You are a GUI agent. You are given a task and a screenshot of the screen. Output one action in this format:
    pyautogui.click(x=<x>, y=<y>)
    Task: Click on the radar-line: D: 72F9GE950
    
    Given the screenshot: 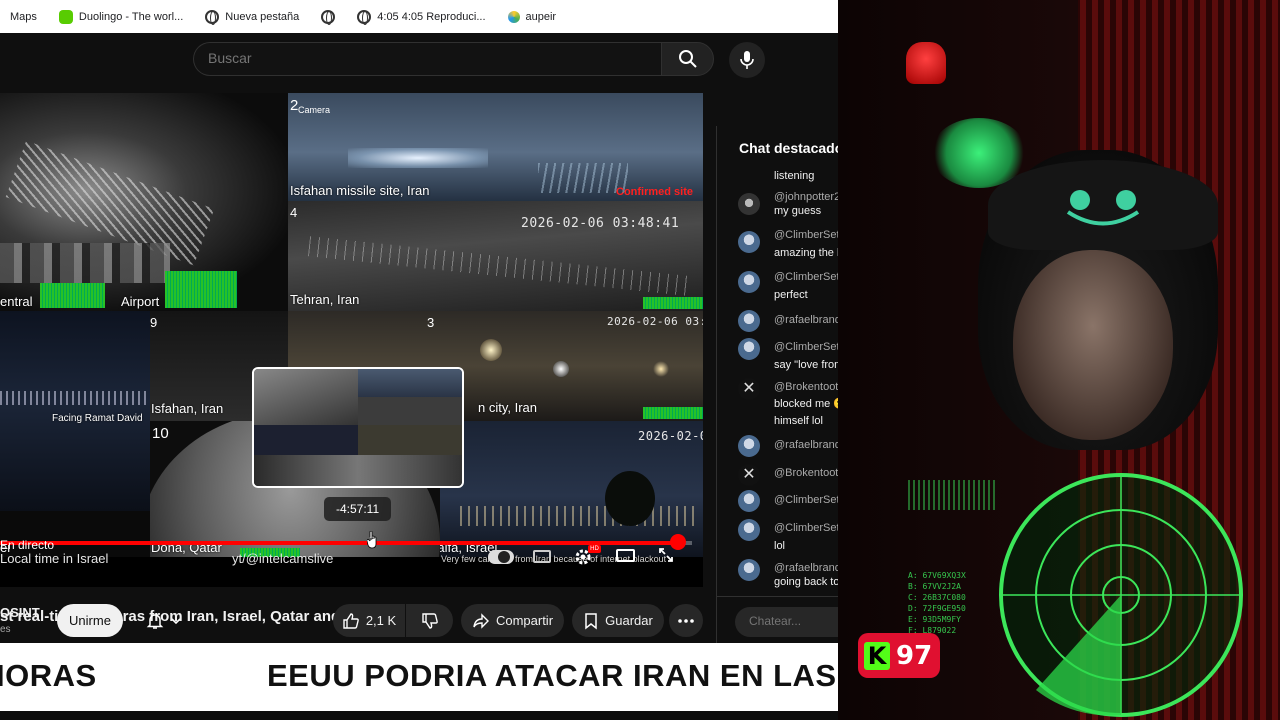 What is the action you would take?
    pyautogui.click(x=937, y=608)
    